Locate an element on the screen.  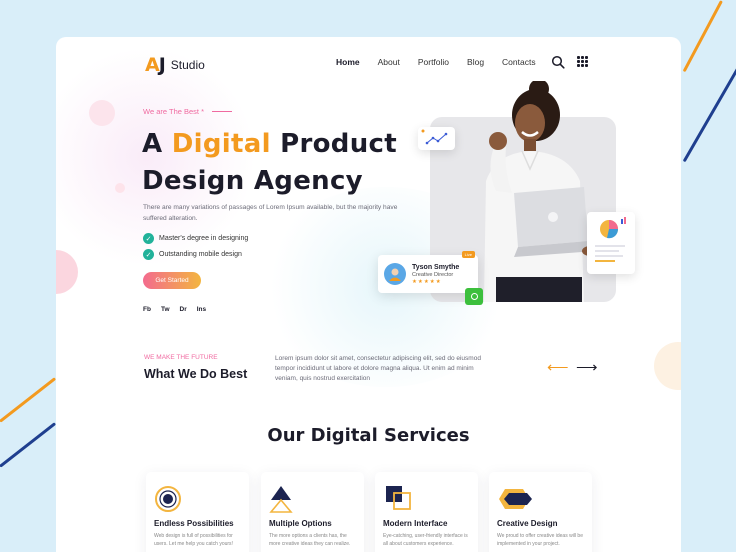
floating-pie-card is located at coordinates (611, 243).